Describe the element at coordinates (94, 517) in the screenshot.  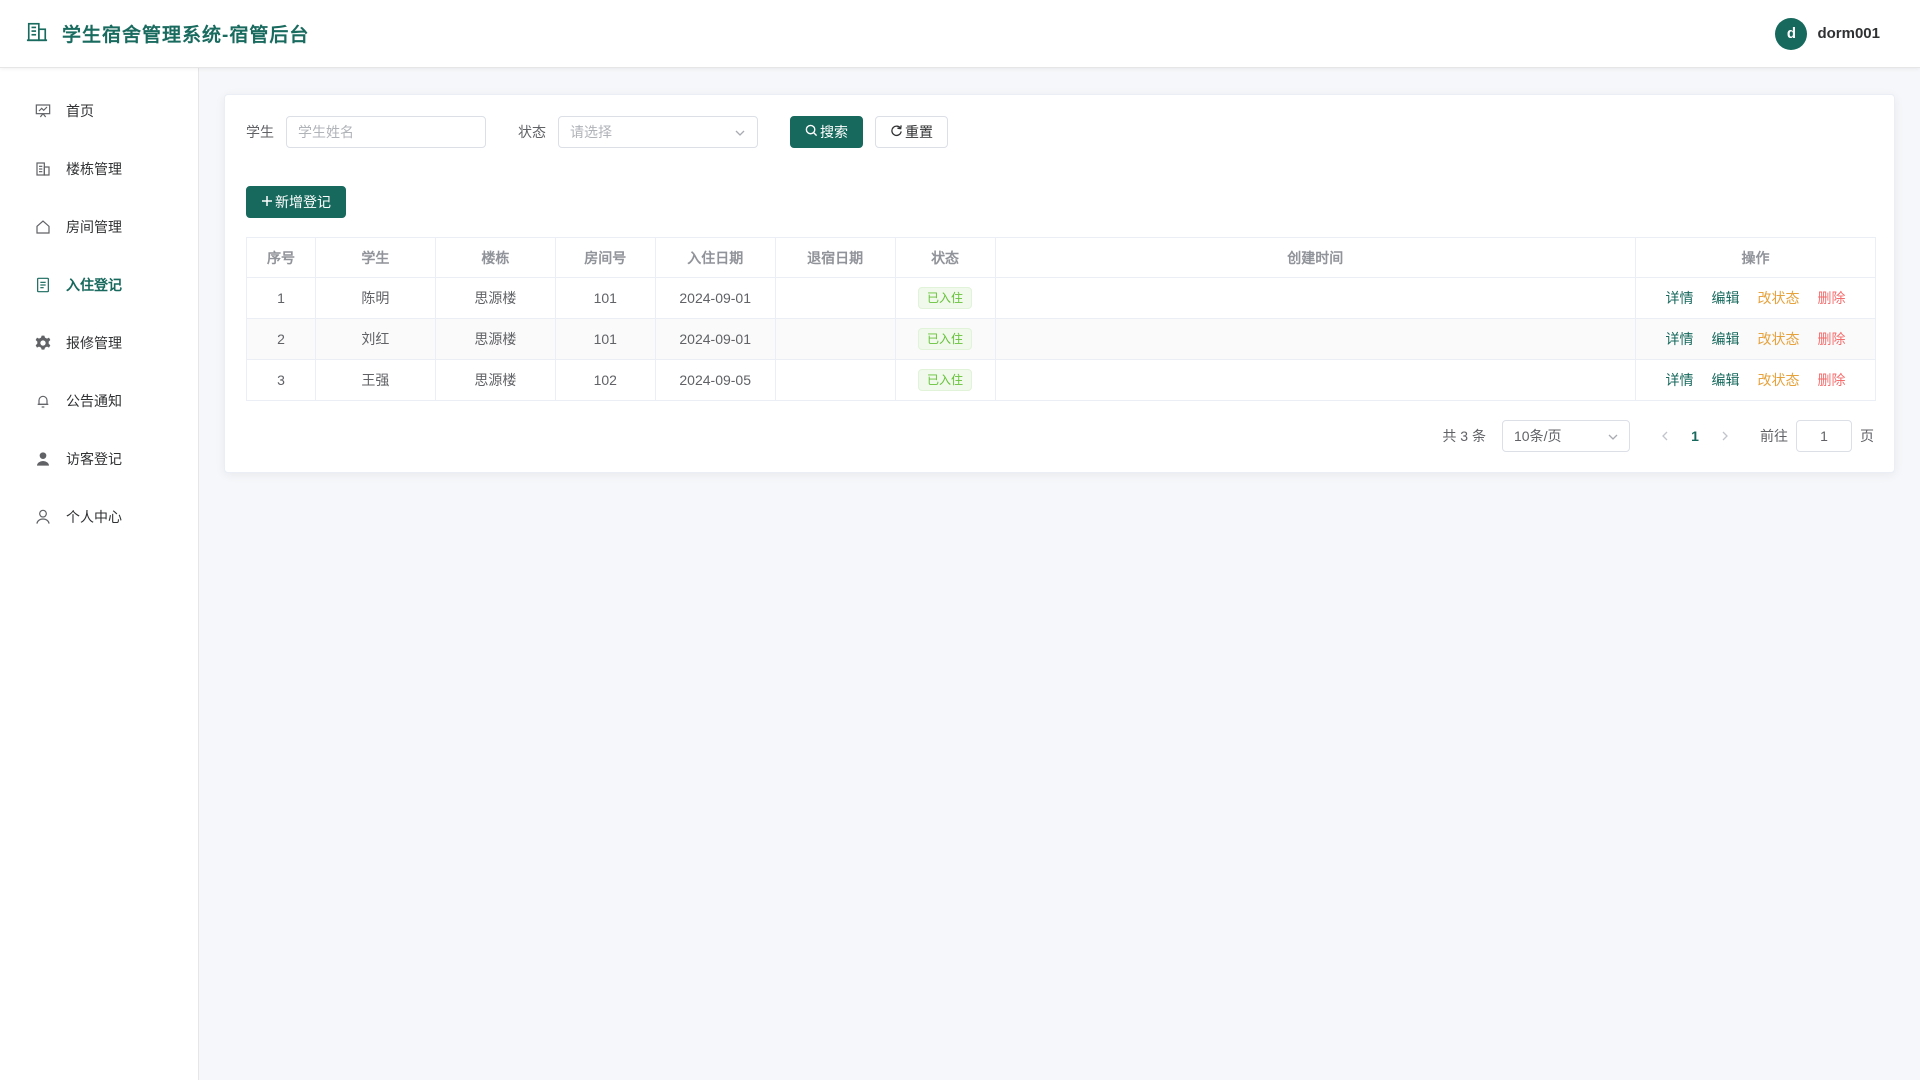
I see `sidebar-item-label: 个人中心` at that location.